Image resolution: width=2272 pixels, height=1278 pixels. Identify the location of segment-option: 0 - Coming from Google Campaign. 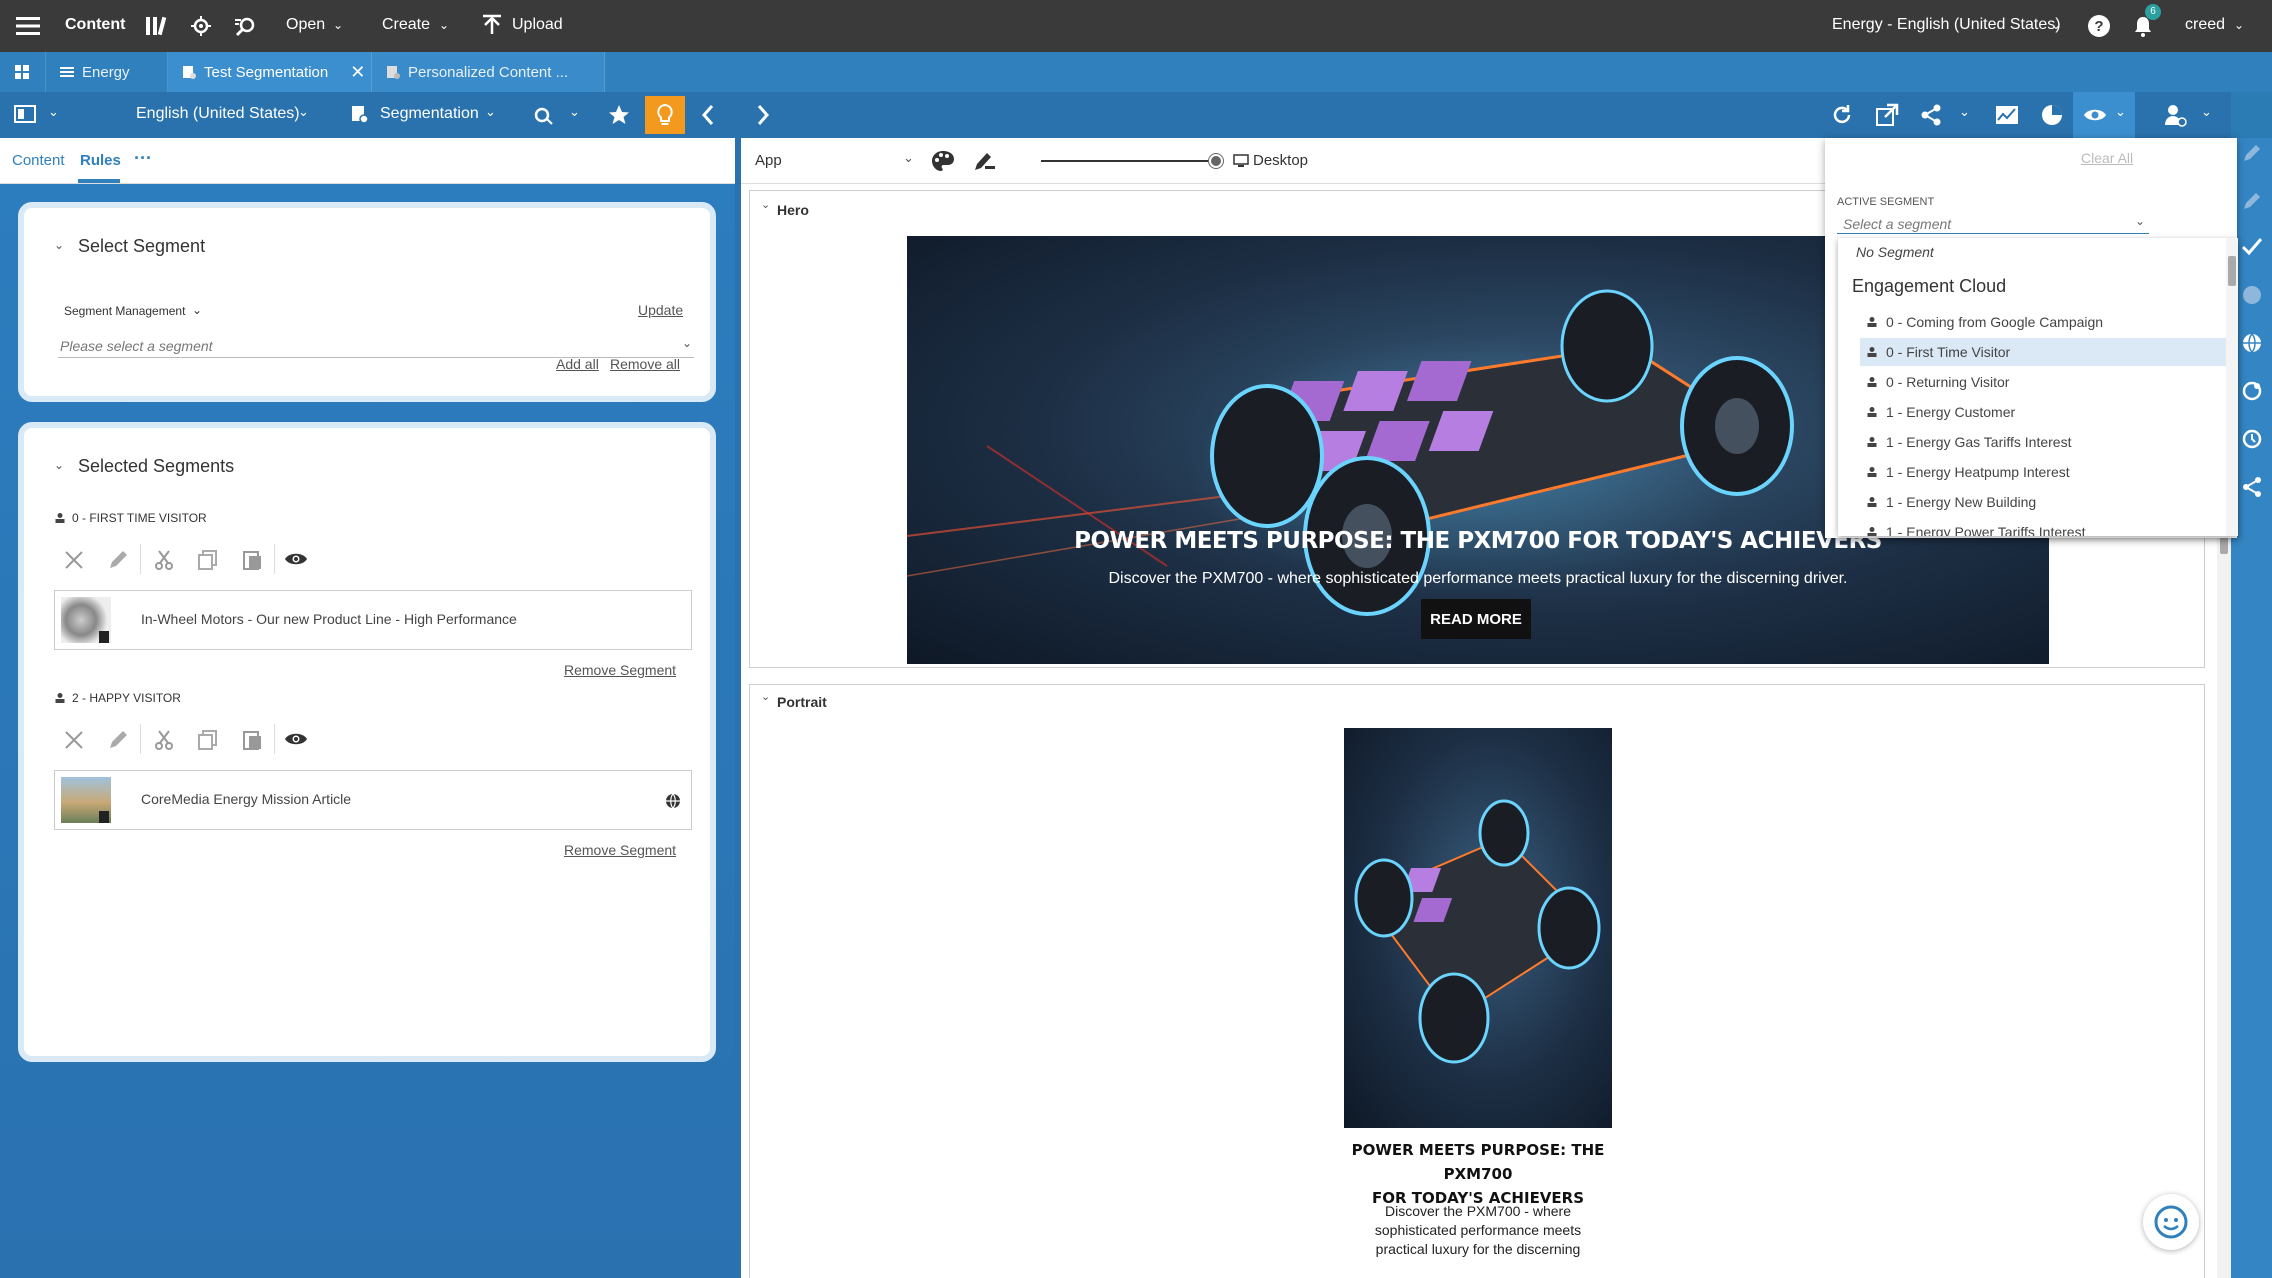
(1981, 322).